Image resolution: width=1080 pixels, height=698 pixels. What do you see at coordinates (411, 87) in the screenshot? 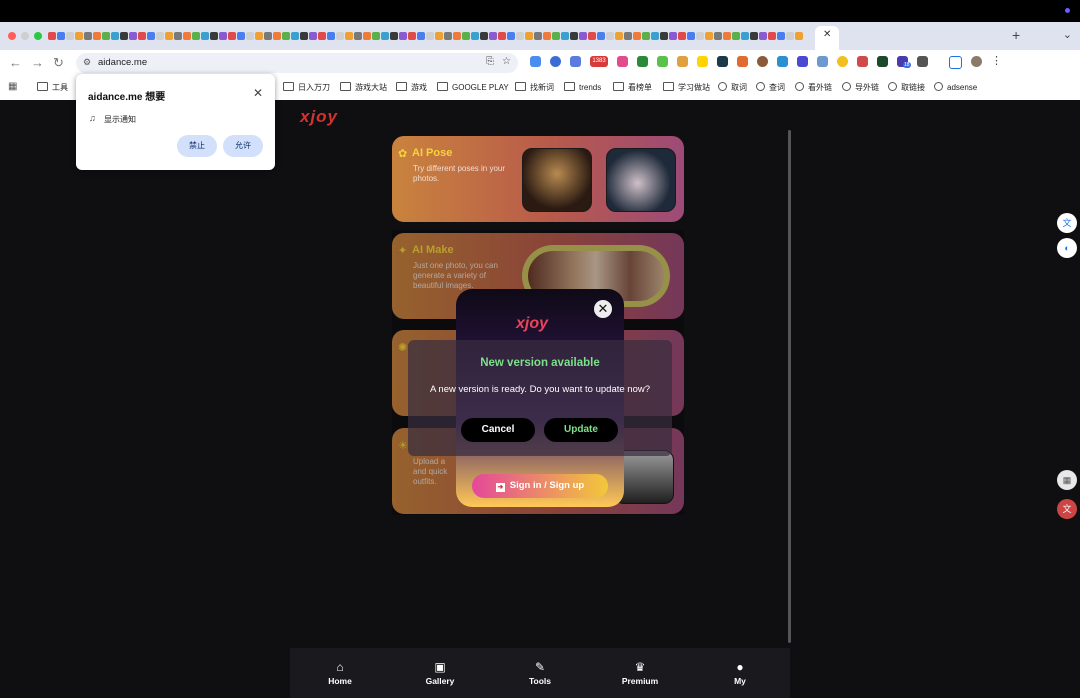
I see `bookmark-folder: 游戏` at bounding box center [411, 87].